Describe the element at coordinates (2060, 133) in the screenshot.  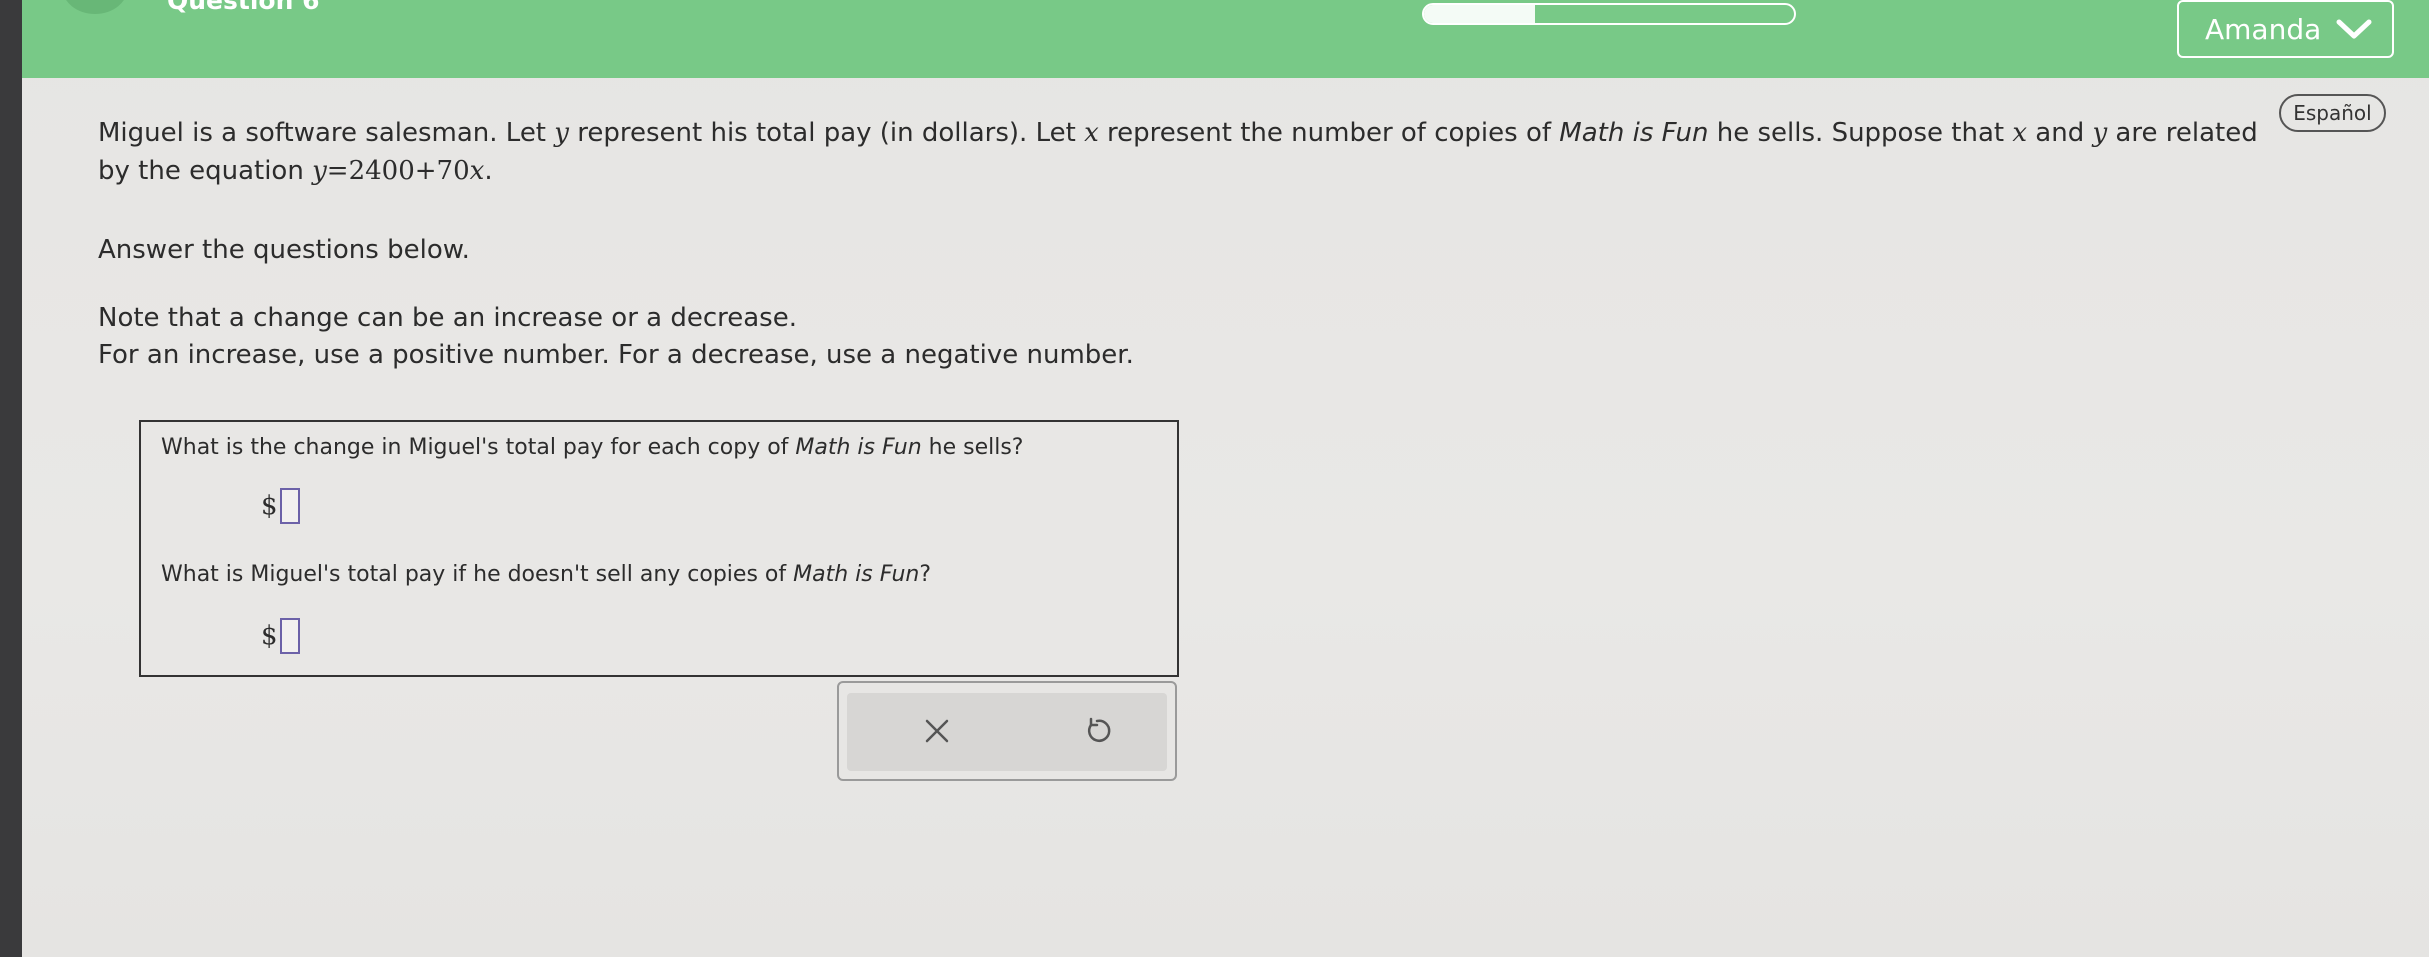
I see `problem-text: and` at that location.